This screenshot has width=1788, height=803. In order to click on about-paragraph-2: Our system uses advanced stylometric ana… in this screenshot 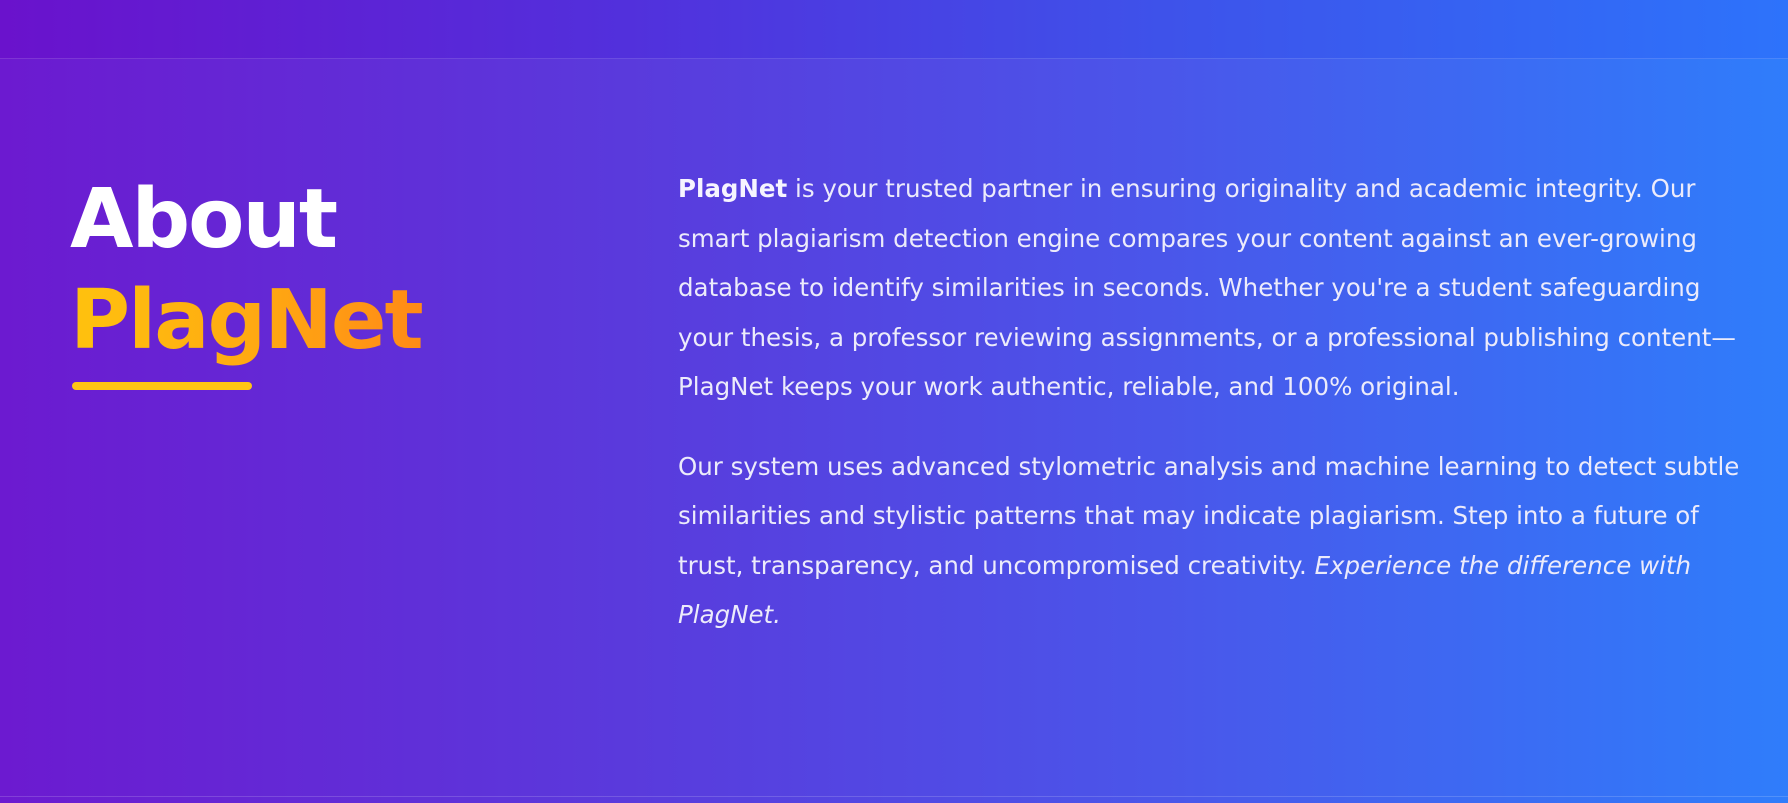, I will do `click(1213, 541)`.